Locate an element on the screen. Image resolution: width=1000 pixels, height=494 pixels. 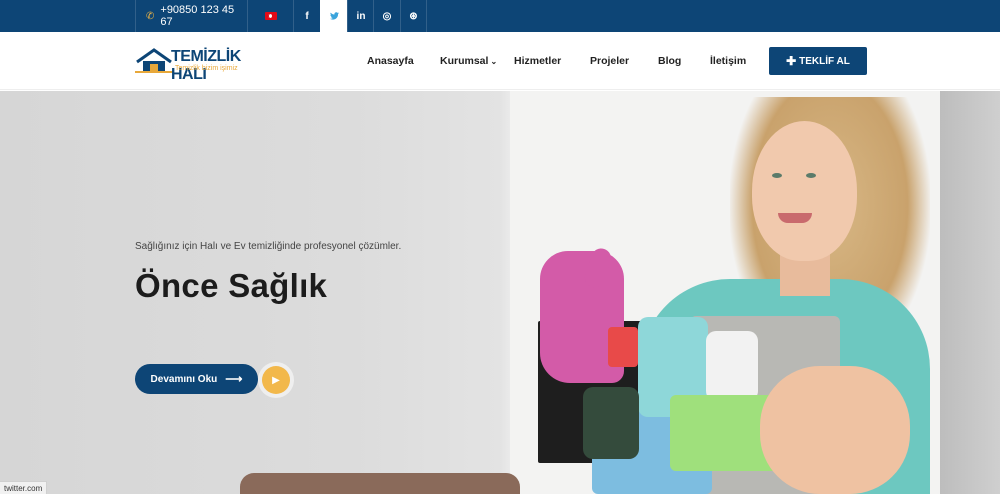
nav-home: Anasayfa is located at coordinates (390, 61).